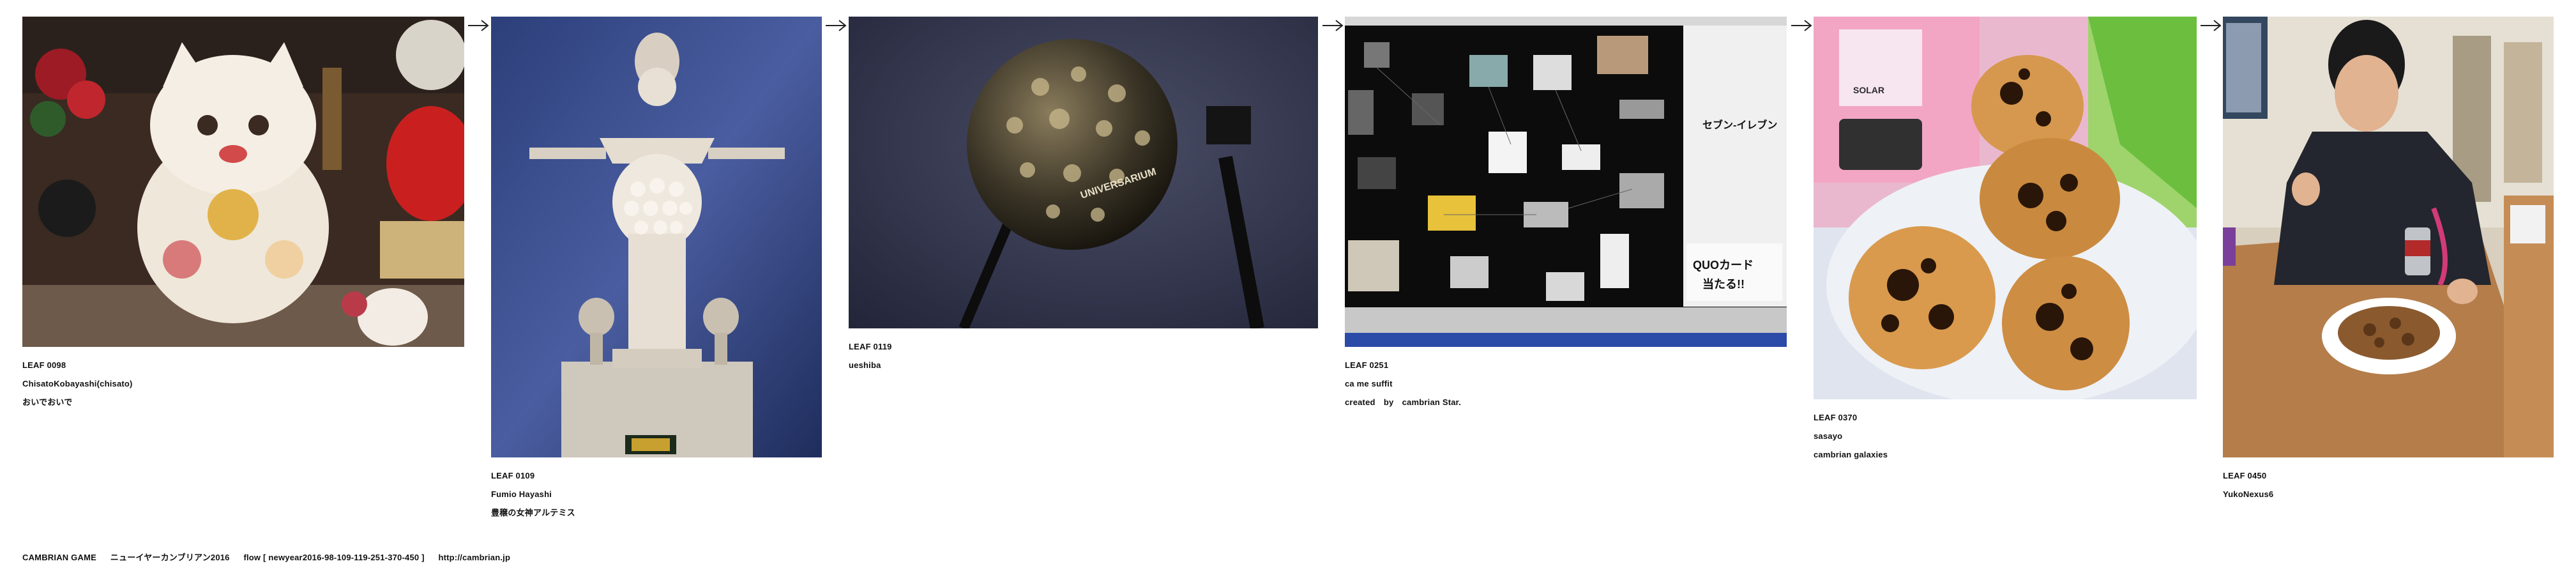 This screenshot has width=2576, height=575. Describe the element at coordinates (2006, 208) in the screenshot. I see `leaf-photo-eggs: SOLAR` at that location.